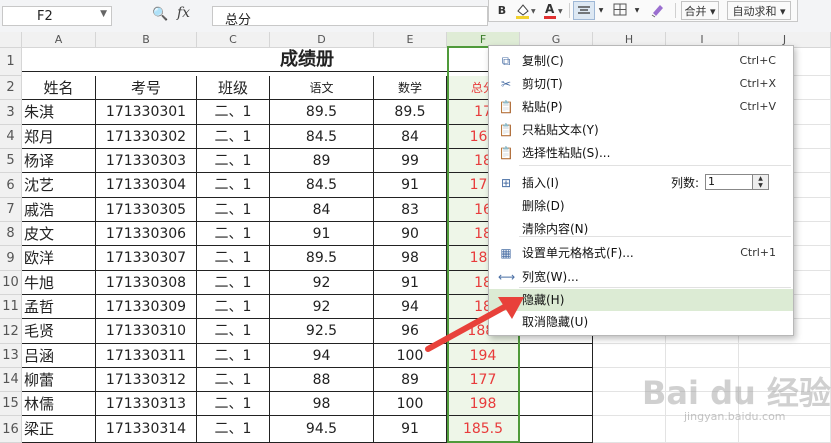  What do you see at coordinates (641, 107) in the screenshot?
I see `menu-item-2: 📋 粘贴(P) Ctrl+V` at bounding box center [641, 107].